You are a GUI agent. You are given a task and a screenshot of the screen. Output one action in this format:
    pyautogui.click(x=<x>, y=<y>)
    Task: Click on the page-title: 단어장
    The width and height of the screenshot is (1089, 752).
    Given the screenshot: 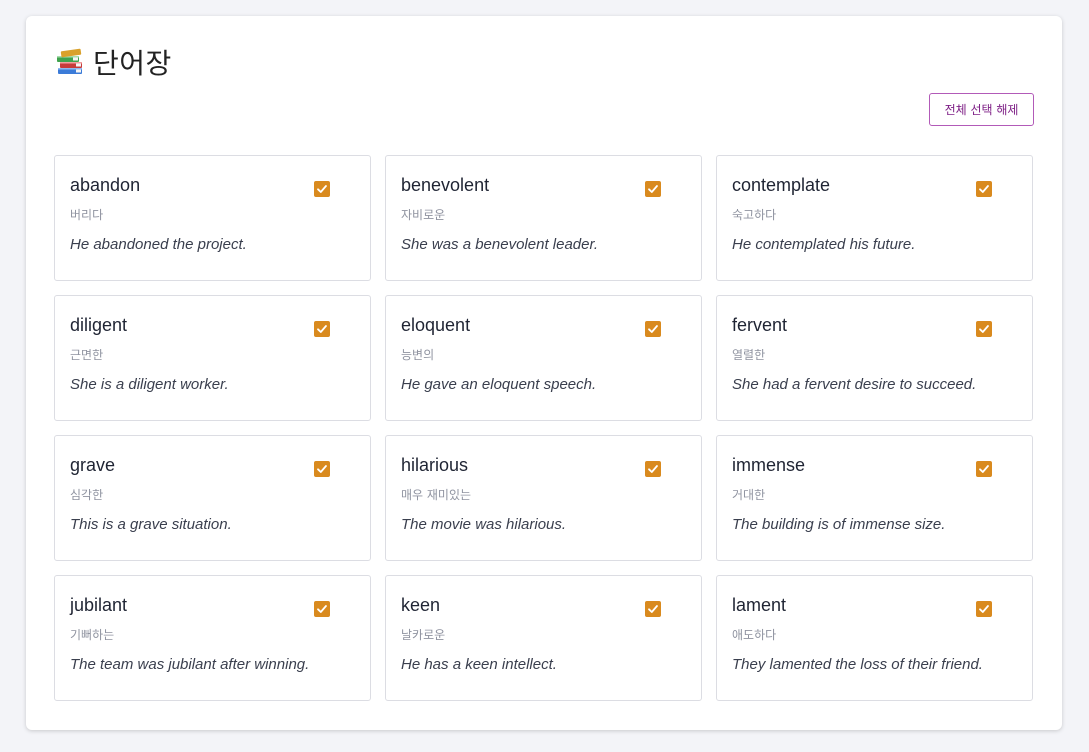 What is the action you would take?
    pyautogui.click(x=113, y=62)
    